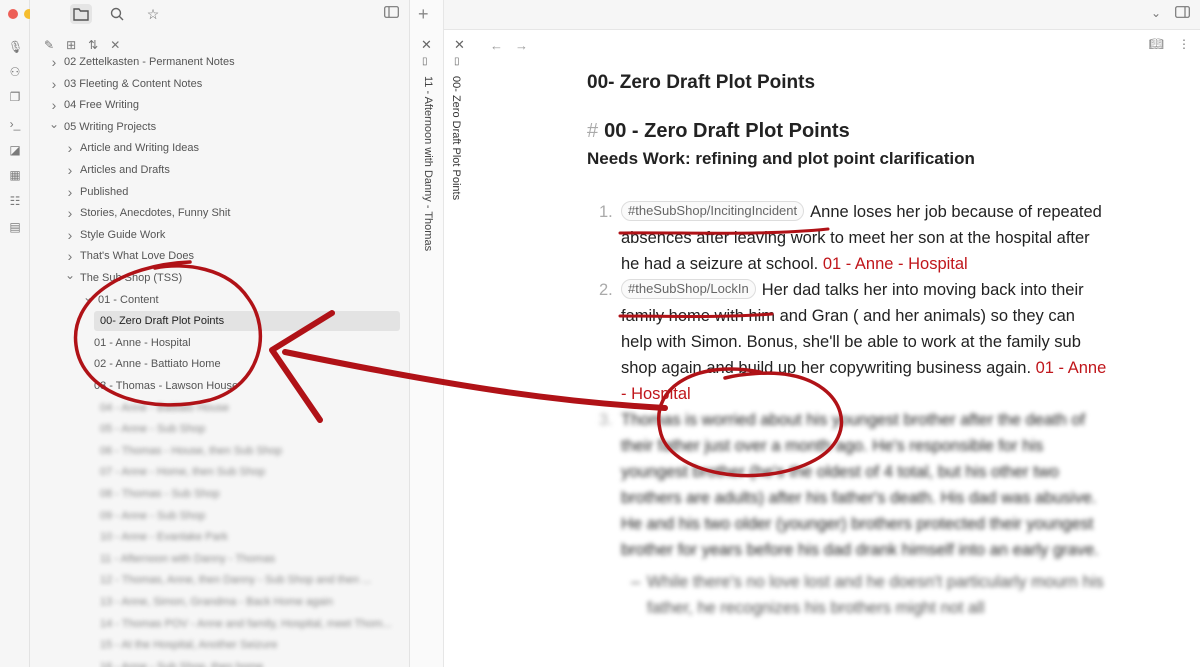 The height and width of the screenshot is (667, 1200). I want to click on file-item: 02 - Anne - Battiato Home, so click(157, 364).